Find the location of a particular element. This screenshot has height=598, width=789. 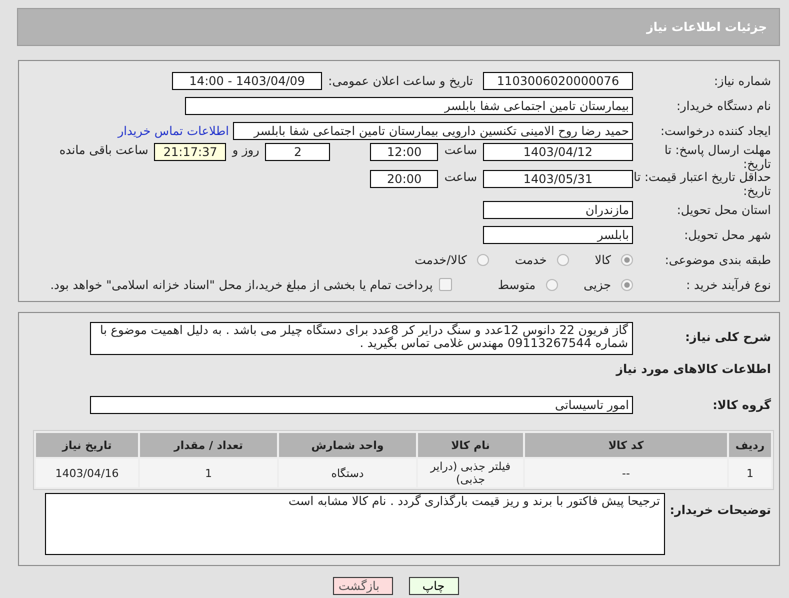

field-label: توضیحات خریدار: is located at coordinates (720, 509).